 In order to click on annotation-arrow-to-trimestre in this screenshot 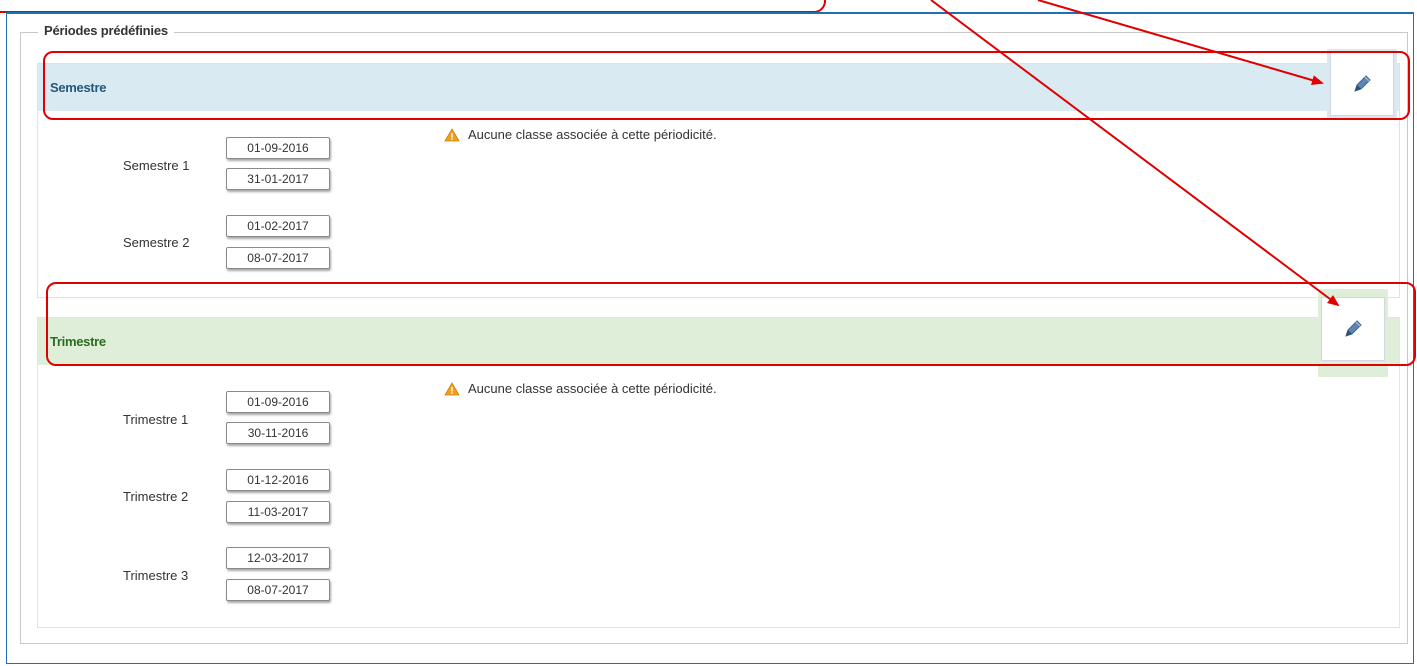, I will do `click(1135, 153)`.